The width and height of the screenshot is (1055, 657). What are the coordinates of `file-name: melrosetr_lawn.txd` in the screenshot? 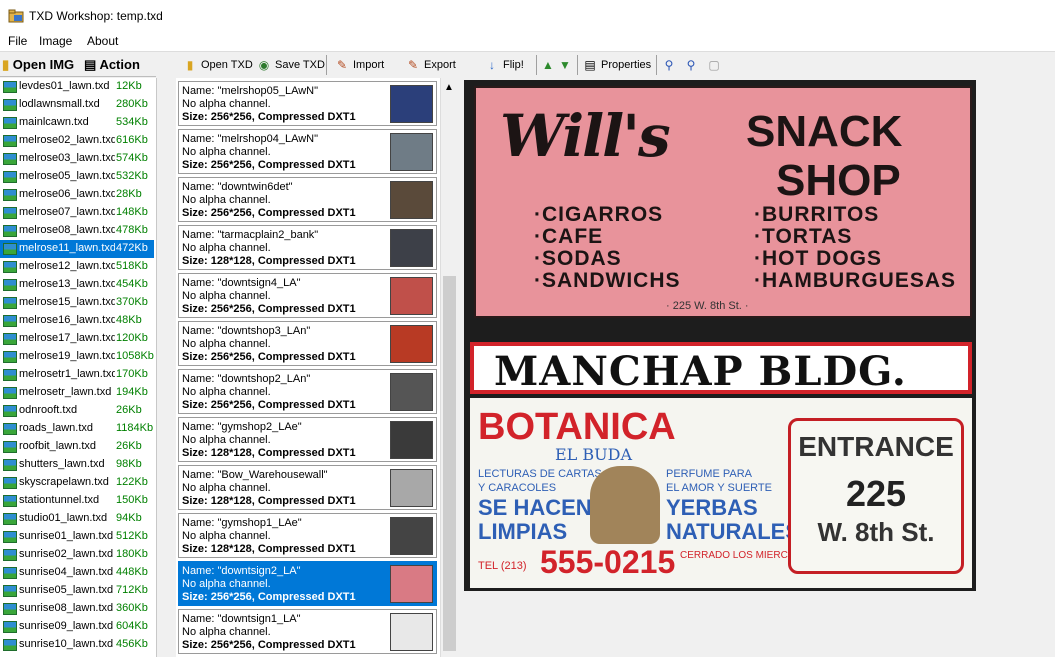 It's located at (65, 392).